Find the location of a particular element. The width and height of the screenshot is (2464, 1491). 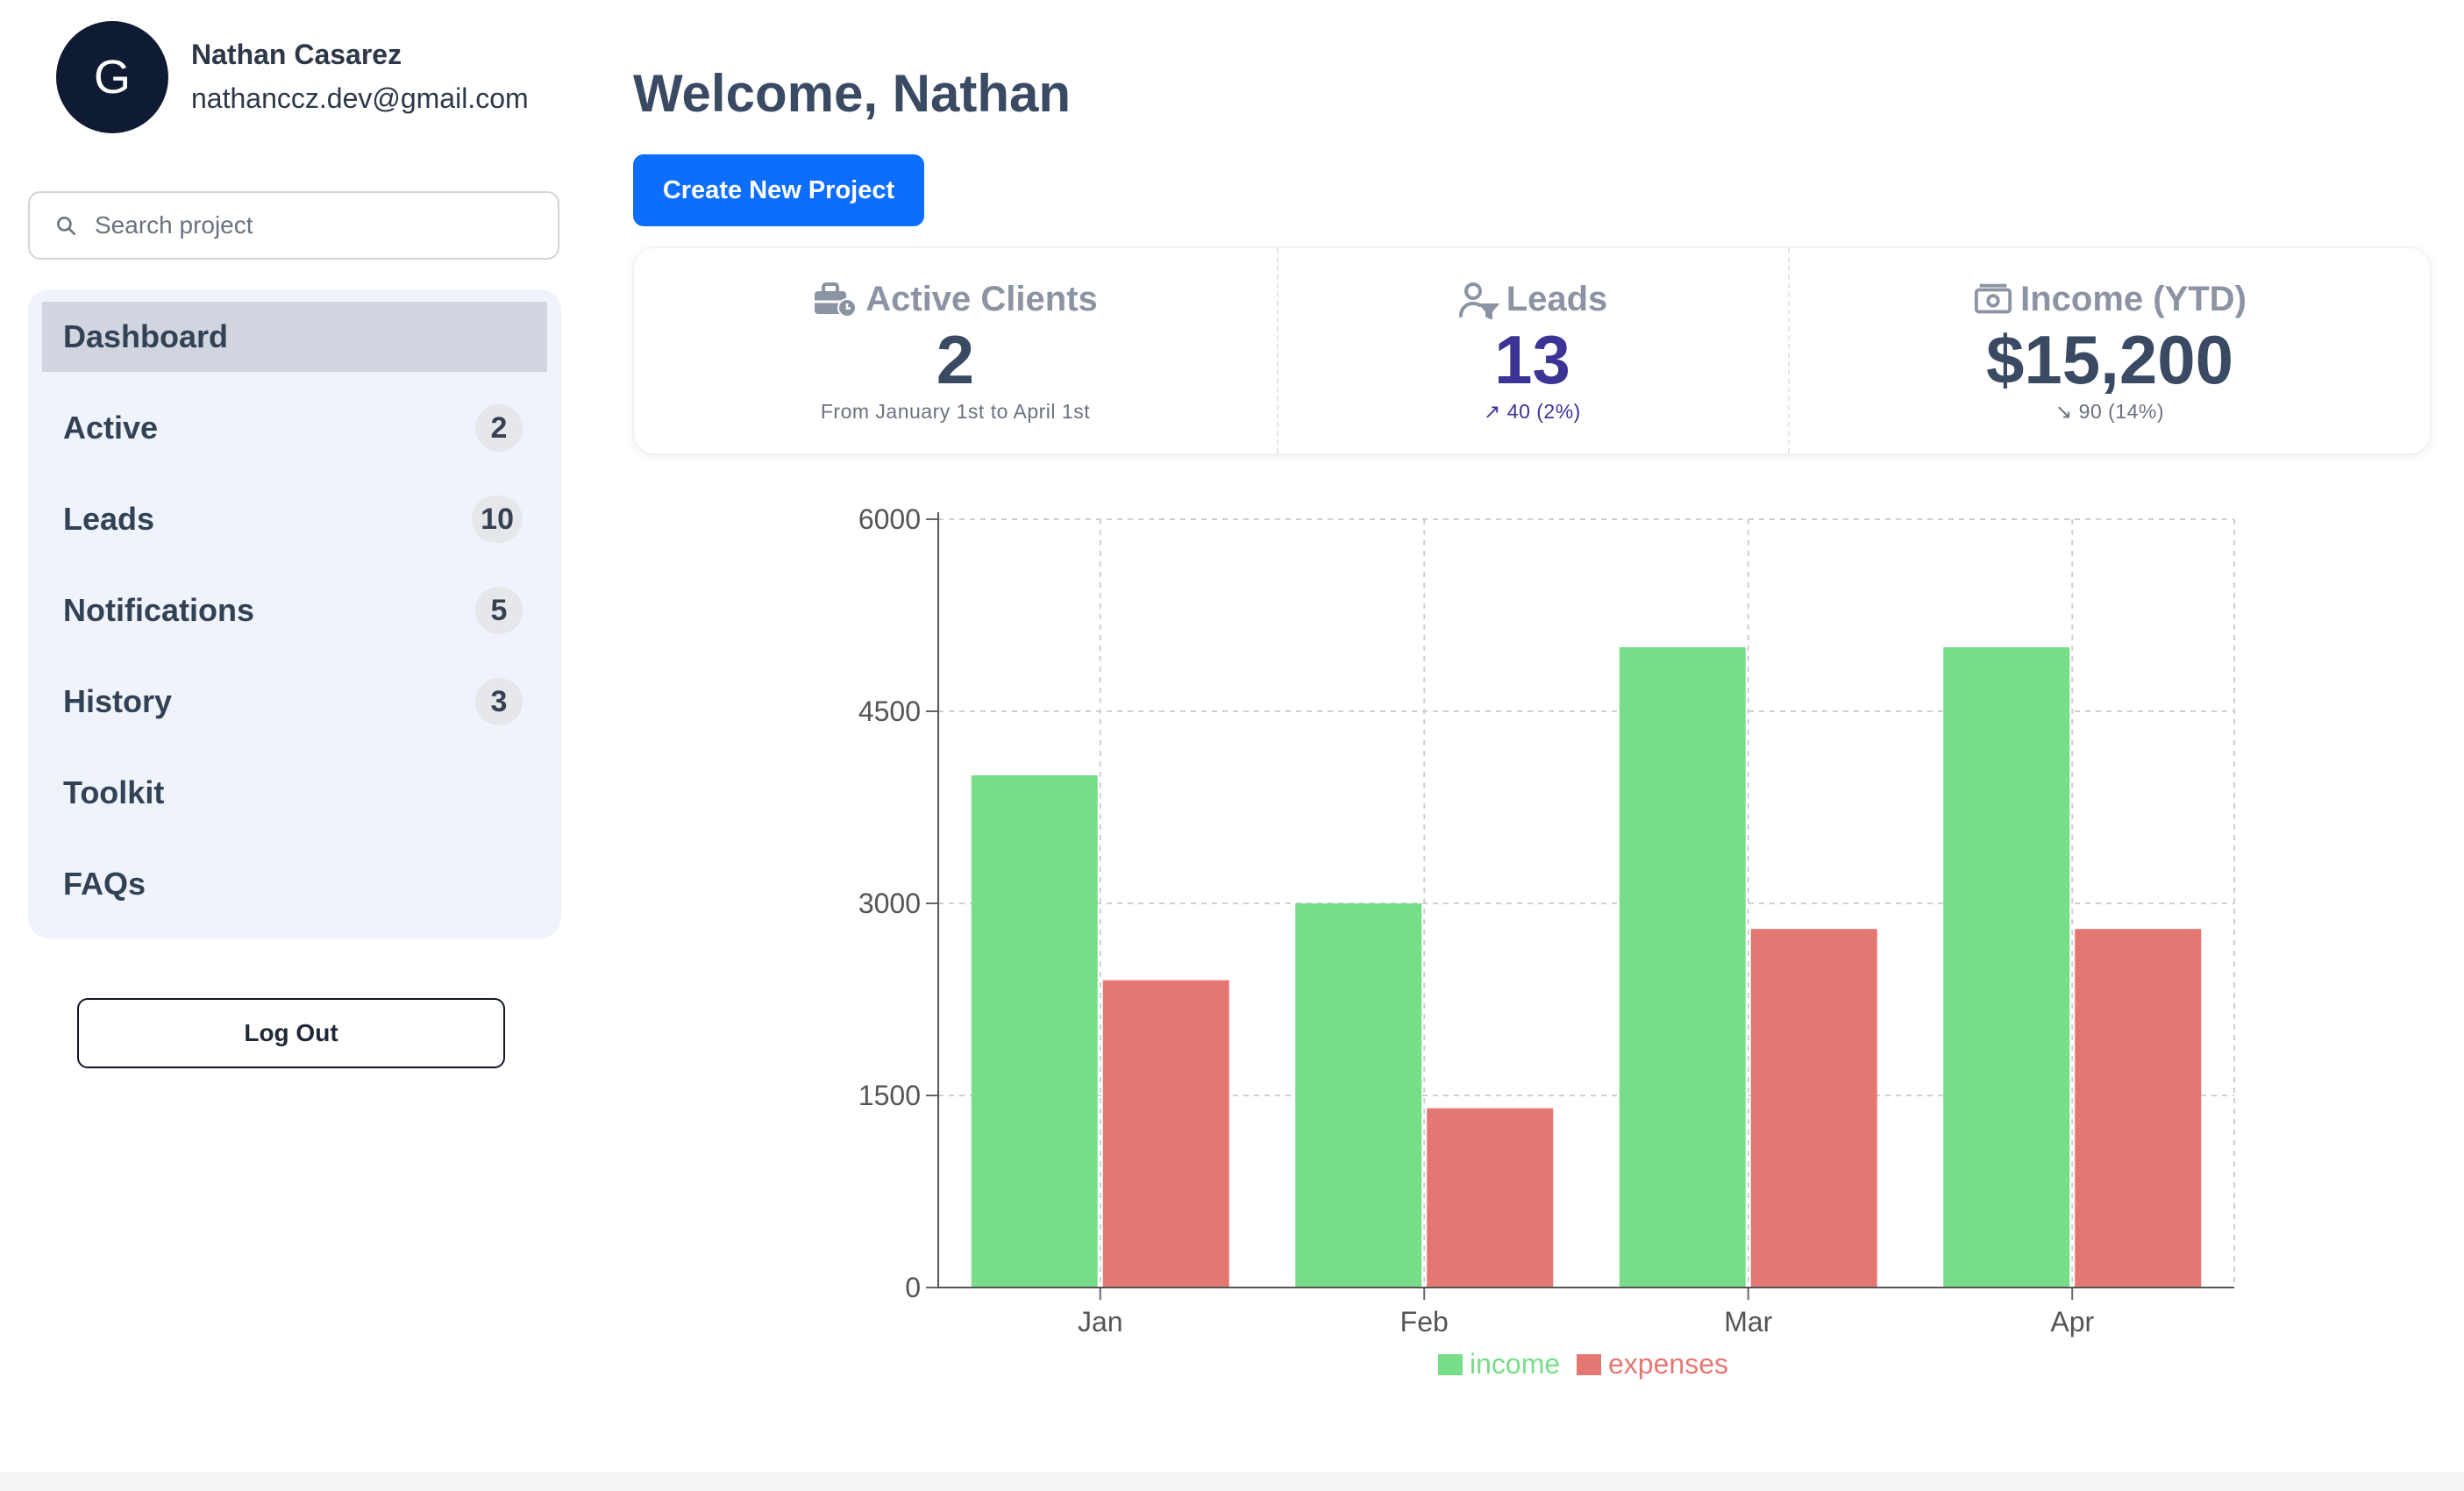

stat-desc: ↗ 40 (2%) is located at coordinates (1532, 411).